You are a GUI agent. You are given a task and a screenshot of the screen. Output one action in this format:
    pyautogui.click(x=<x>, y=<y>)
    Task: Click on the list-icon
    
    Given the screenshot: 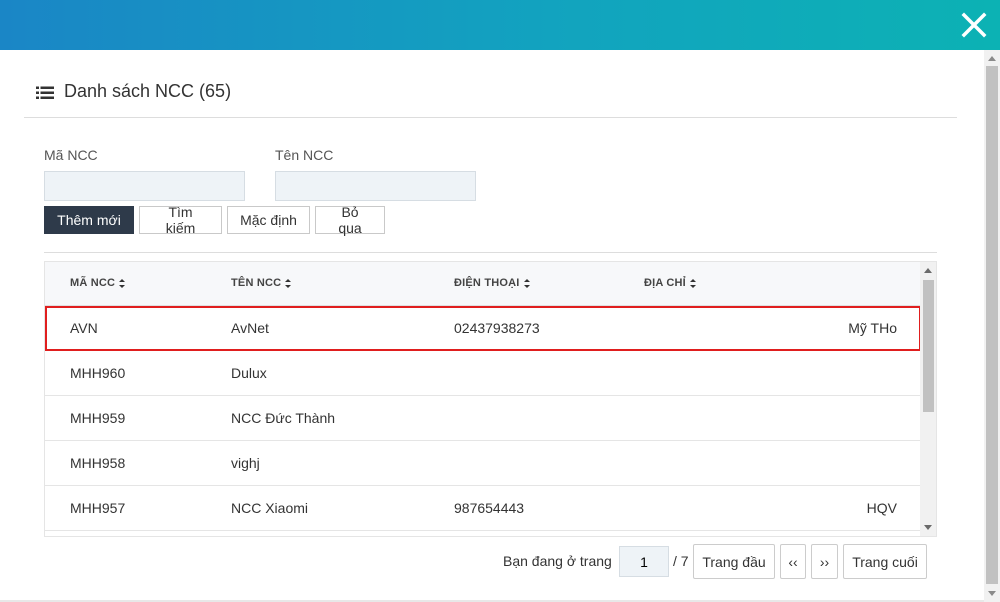 What is the action you would take?
    pyautogui.click(x=45, y=91)
    